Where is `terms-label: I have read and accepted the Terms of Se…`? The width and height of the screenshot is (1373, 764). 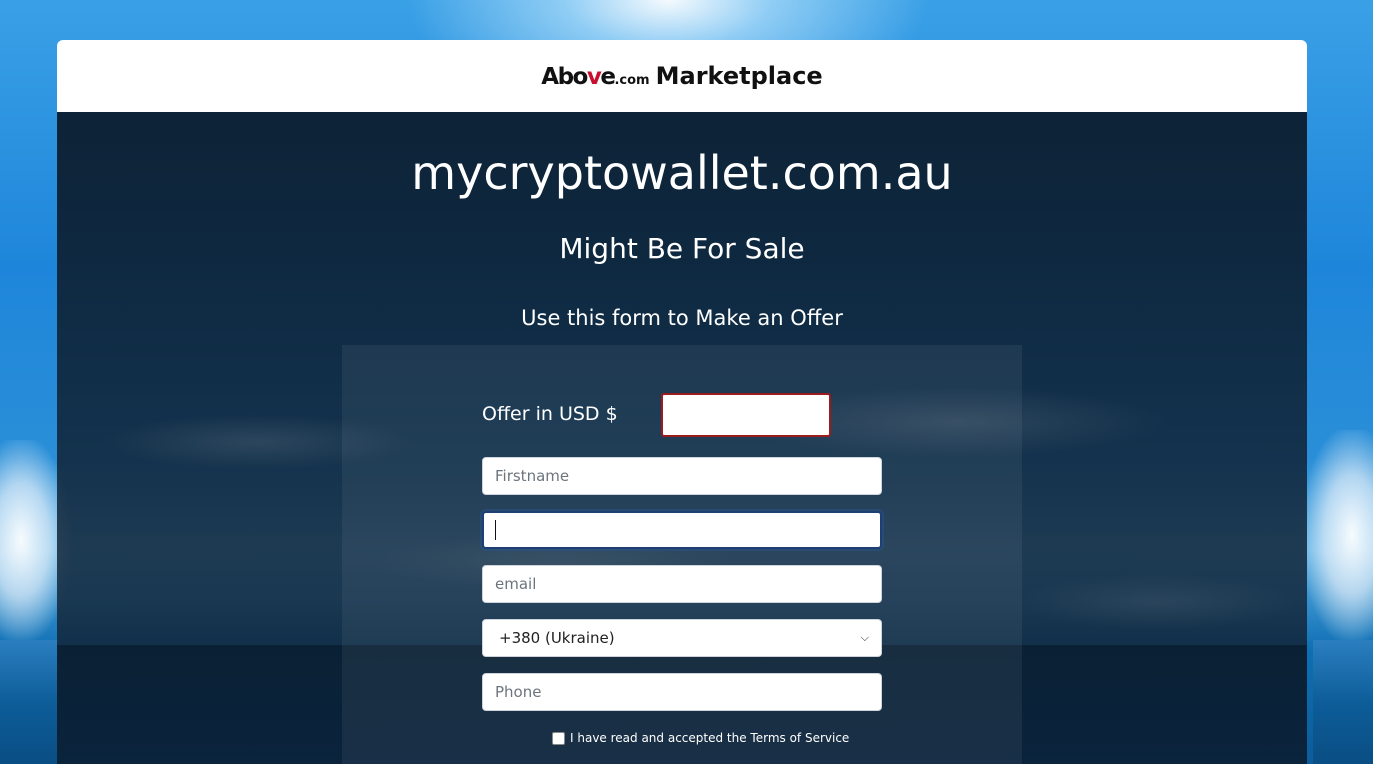 terms-label: I have read and accepted the Terms of Se… is located at coordinates (709, 738).